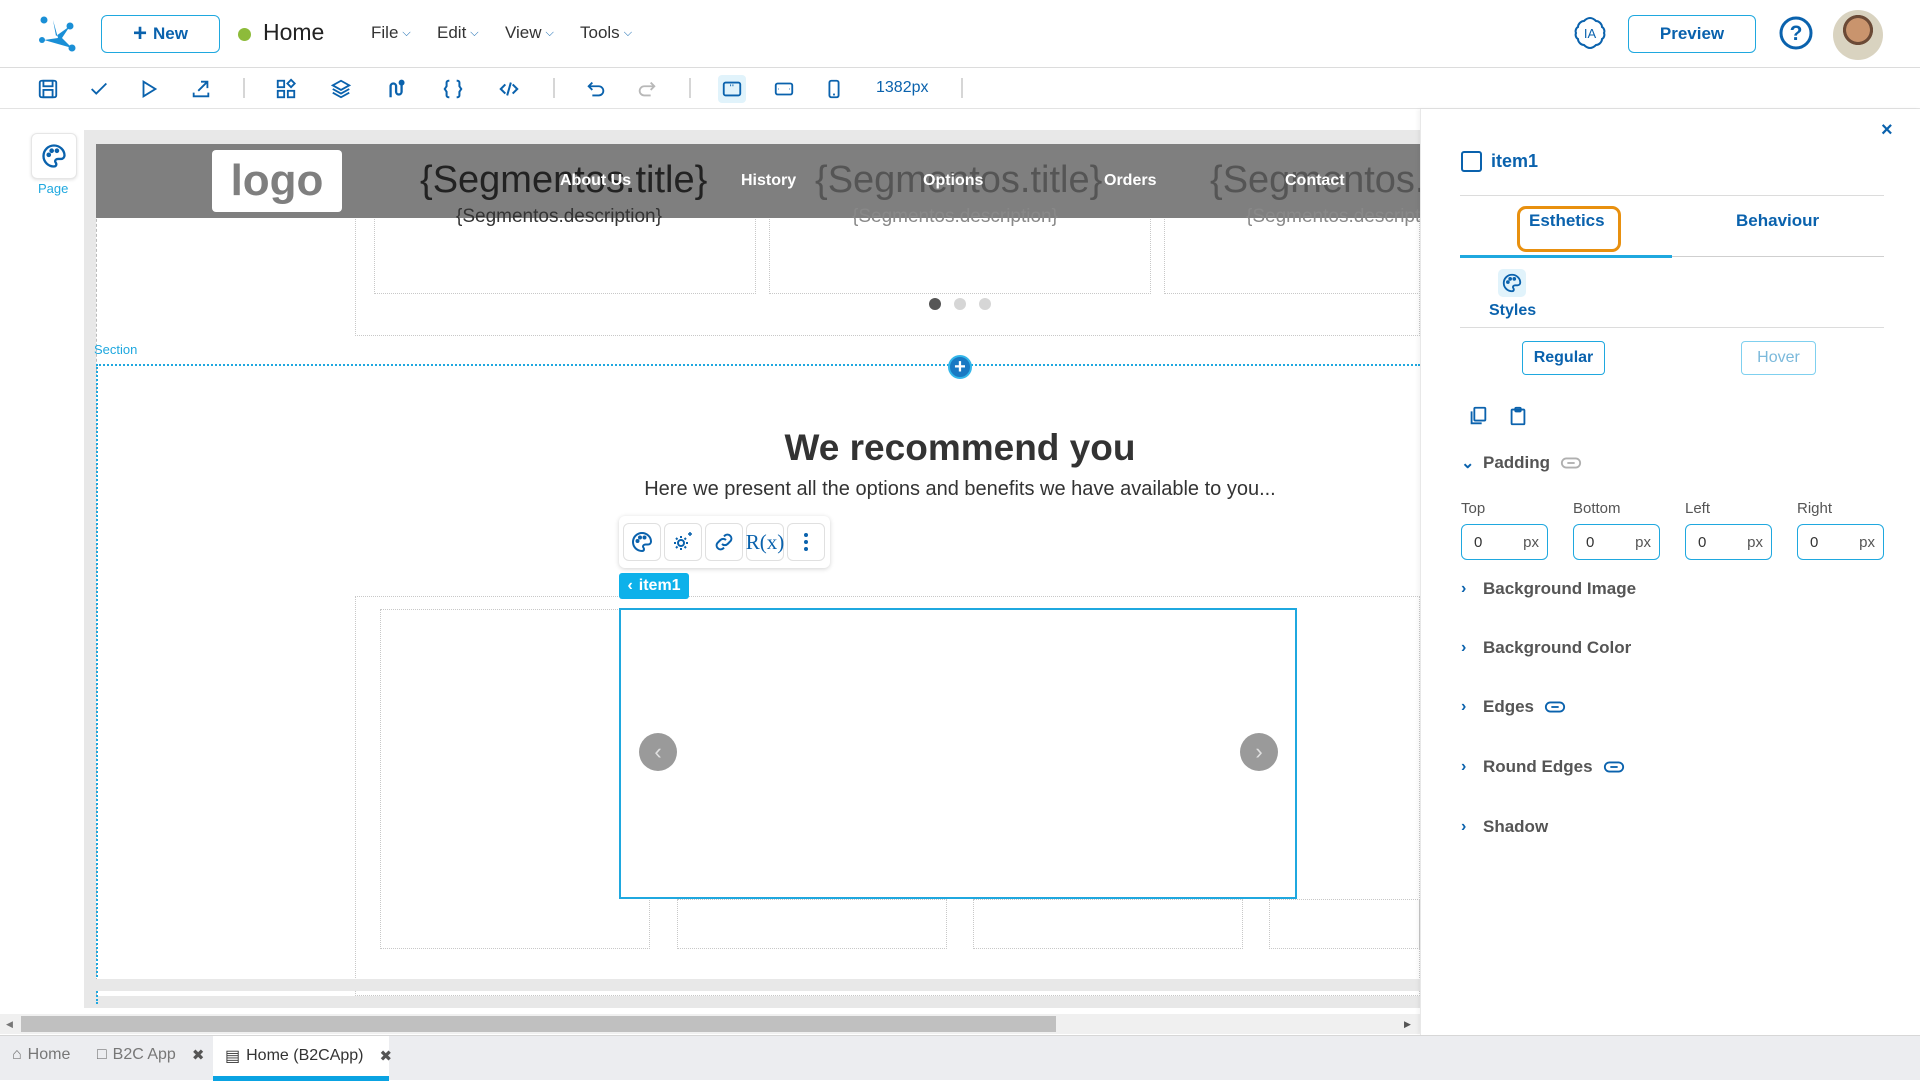 The width and height of the screenshot is (1920, 1081). What do you see at coordinates (1130, 181) in the screenshot?
I see `nav-orders: Orders` at bounding box center [1130, 181].